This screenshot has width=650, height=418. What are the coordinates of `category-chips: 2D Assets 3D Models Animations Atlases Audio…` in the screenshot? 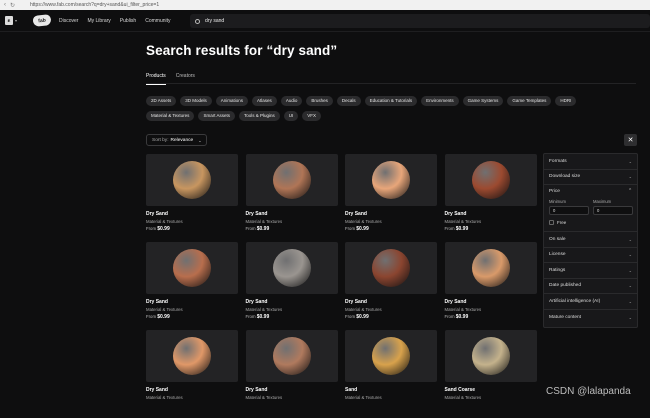 It's located at (381, 108).